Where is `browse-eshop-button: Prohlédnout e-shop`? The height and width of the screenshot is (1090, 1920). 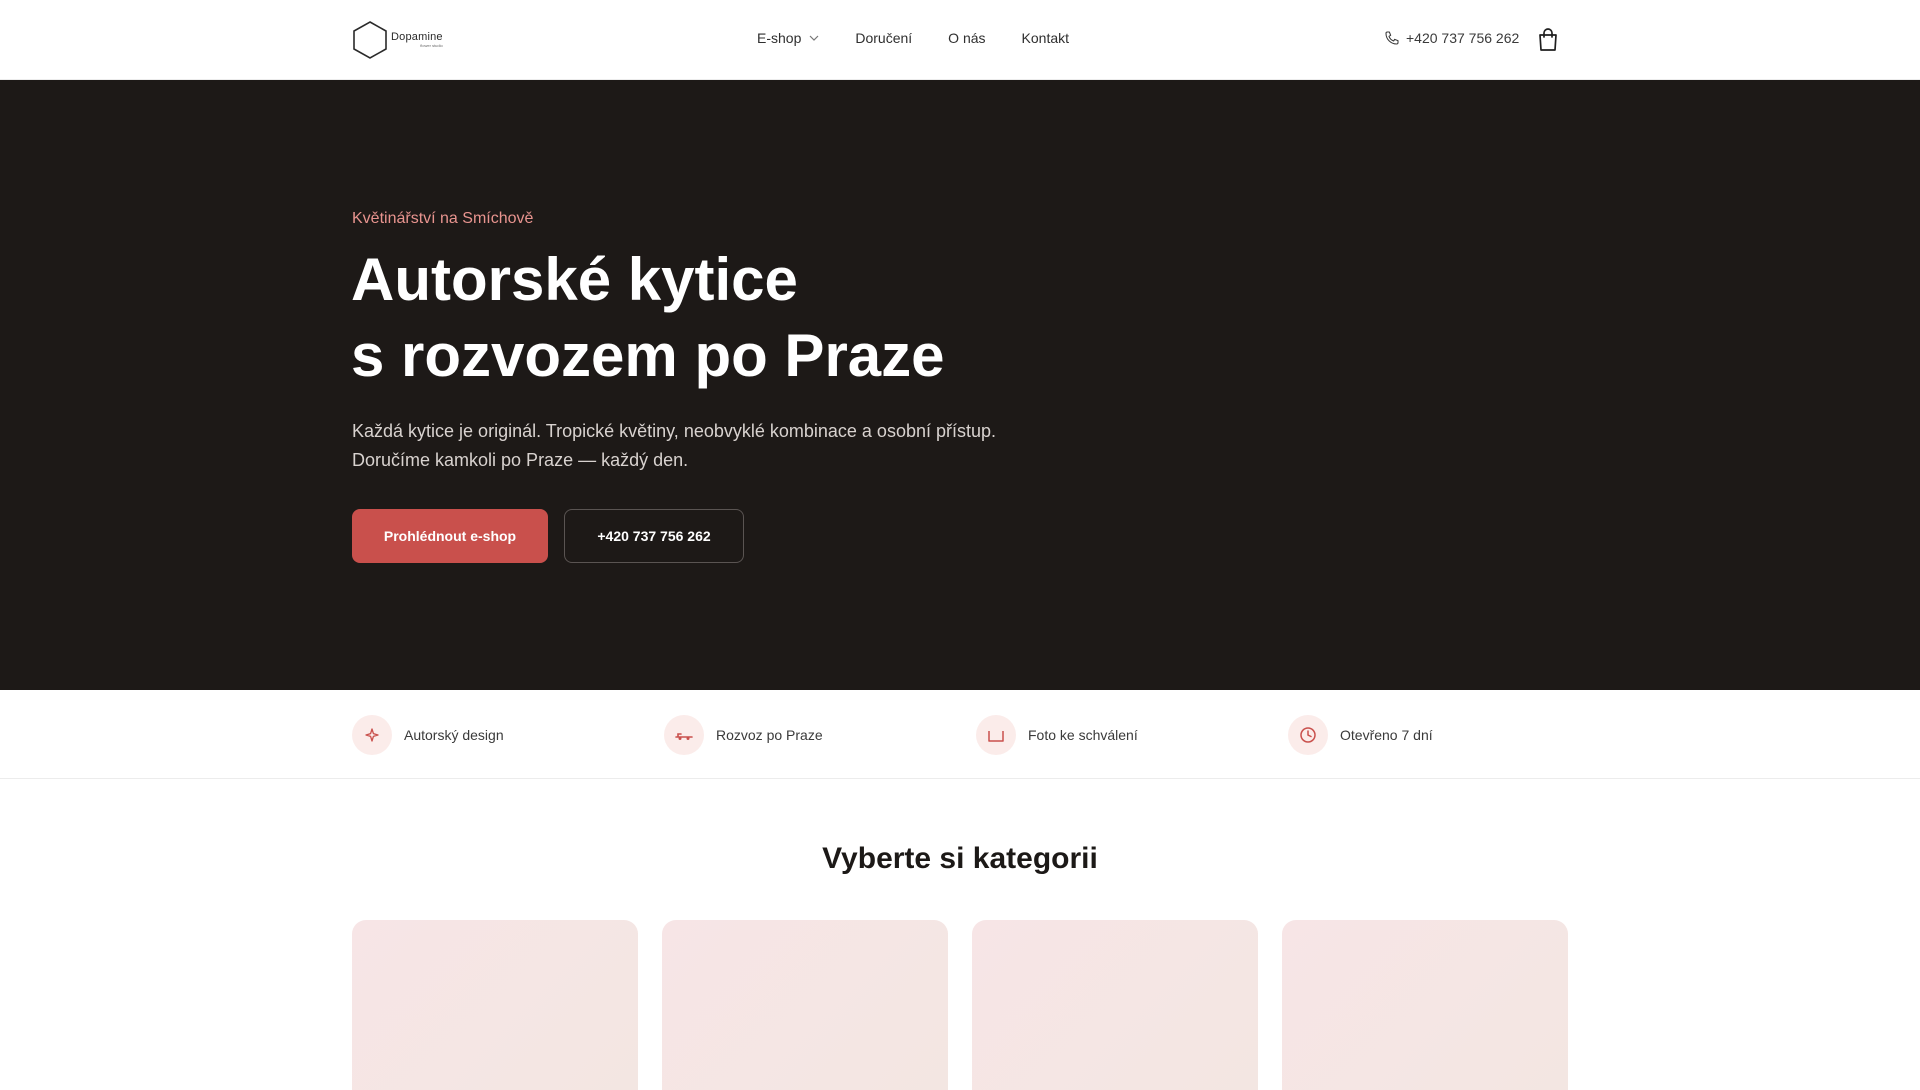
browse-eshop-button: Prohlédnout e-shop is located at coordinates (450, 536).